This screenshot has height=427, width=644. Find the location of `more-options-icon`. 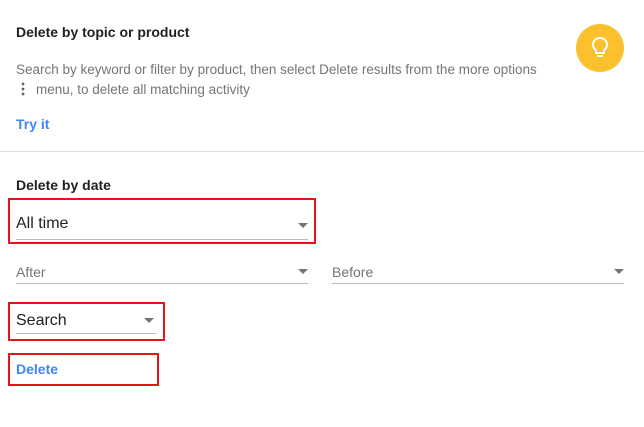

more-options-icon is located at coordinates (23, 89).